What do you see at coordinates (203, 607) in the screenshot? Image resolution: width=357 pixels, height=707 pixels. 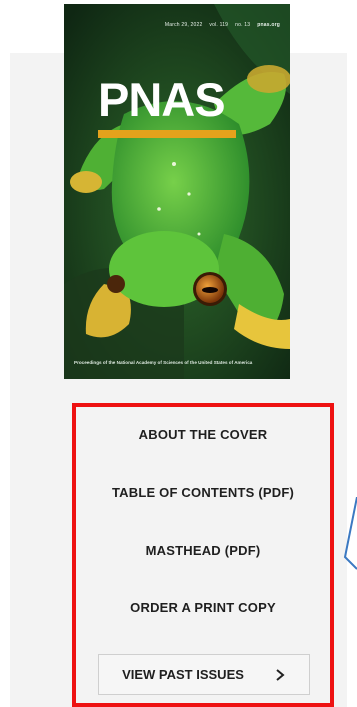 I see `order-print-copy-link: ORDER A PRINT COPY` at bounding box center [203, 607].